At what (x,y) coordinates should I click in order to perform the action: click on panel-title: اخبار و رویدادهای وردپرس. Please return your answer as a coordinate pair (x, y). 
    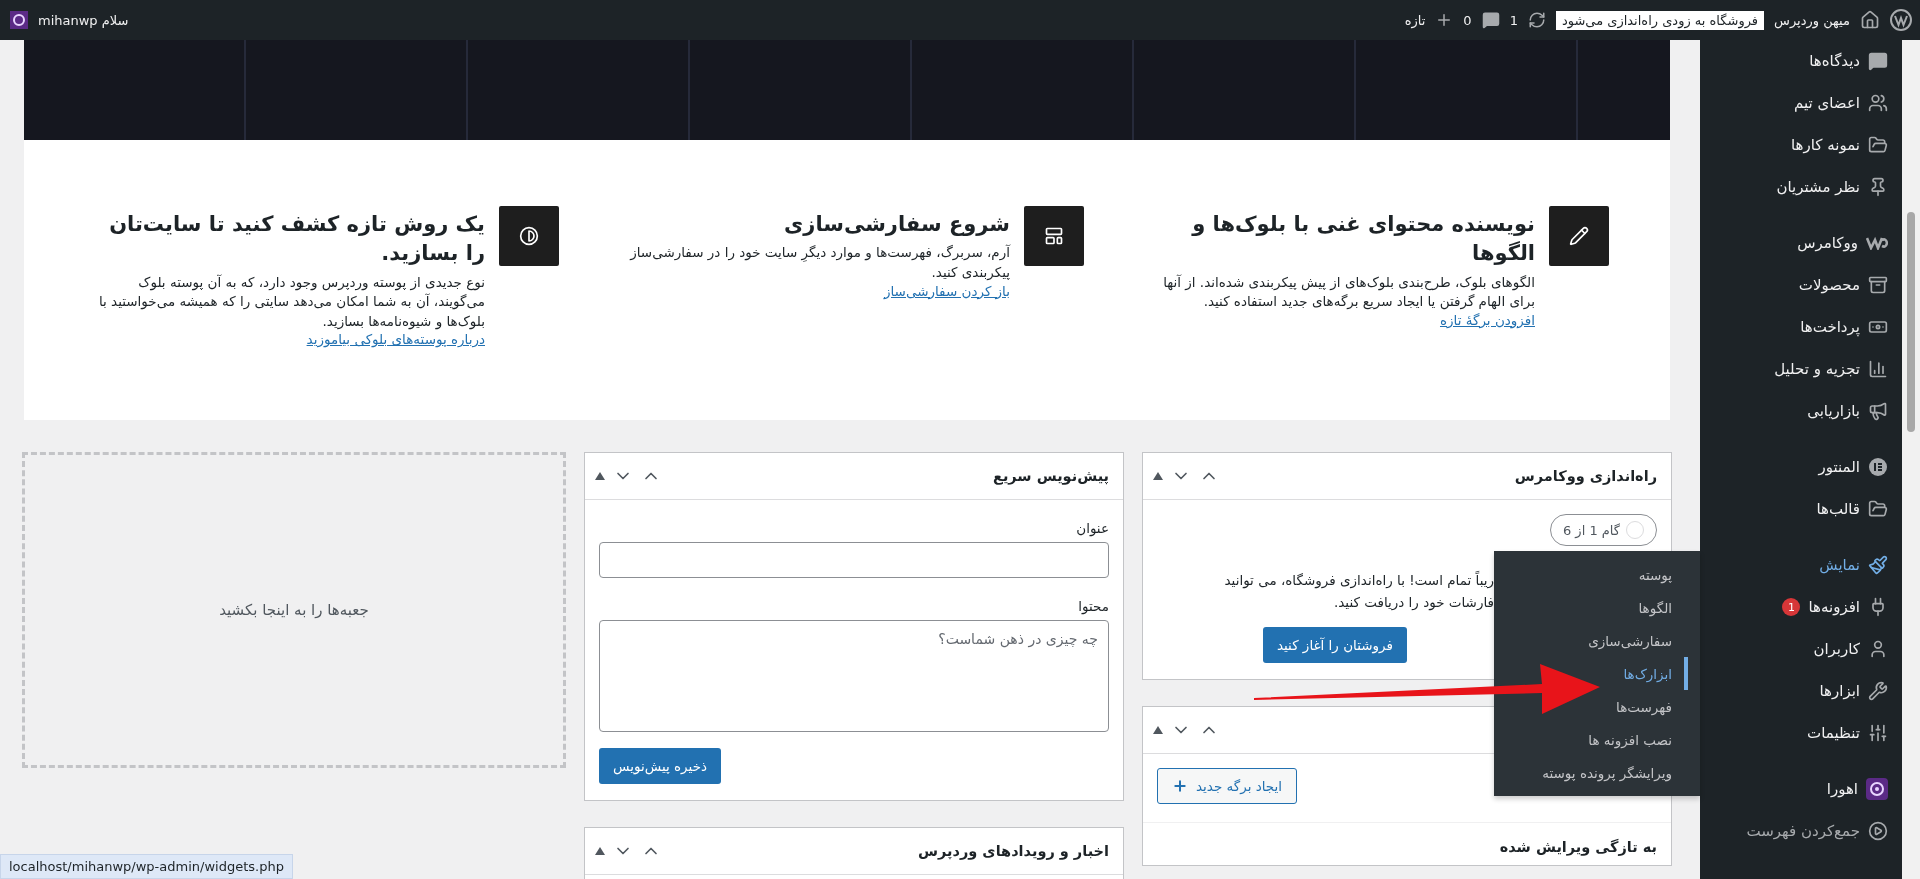
    Looking at the image, I should click on (1013, 851).